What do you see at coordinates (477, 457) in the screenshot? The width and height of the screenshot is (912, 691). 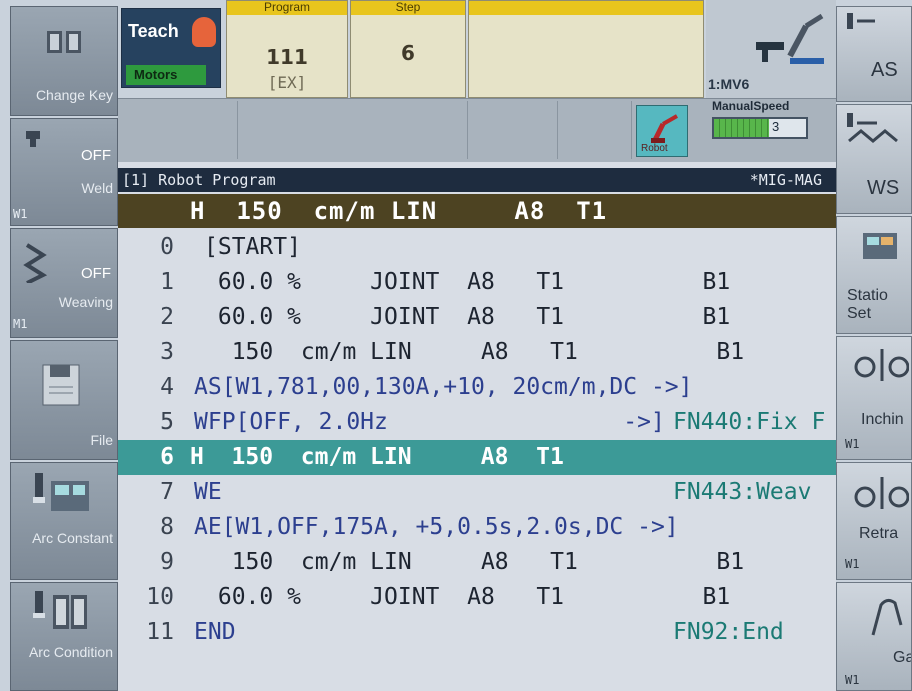 I see `program-line-selected: 6H 150 cm/m LIN A8 T1` at bounding box center [477, 457].